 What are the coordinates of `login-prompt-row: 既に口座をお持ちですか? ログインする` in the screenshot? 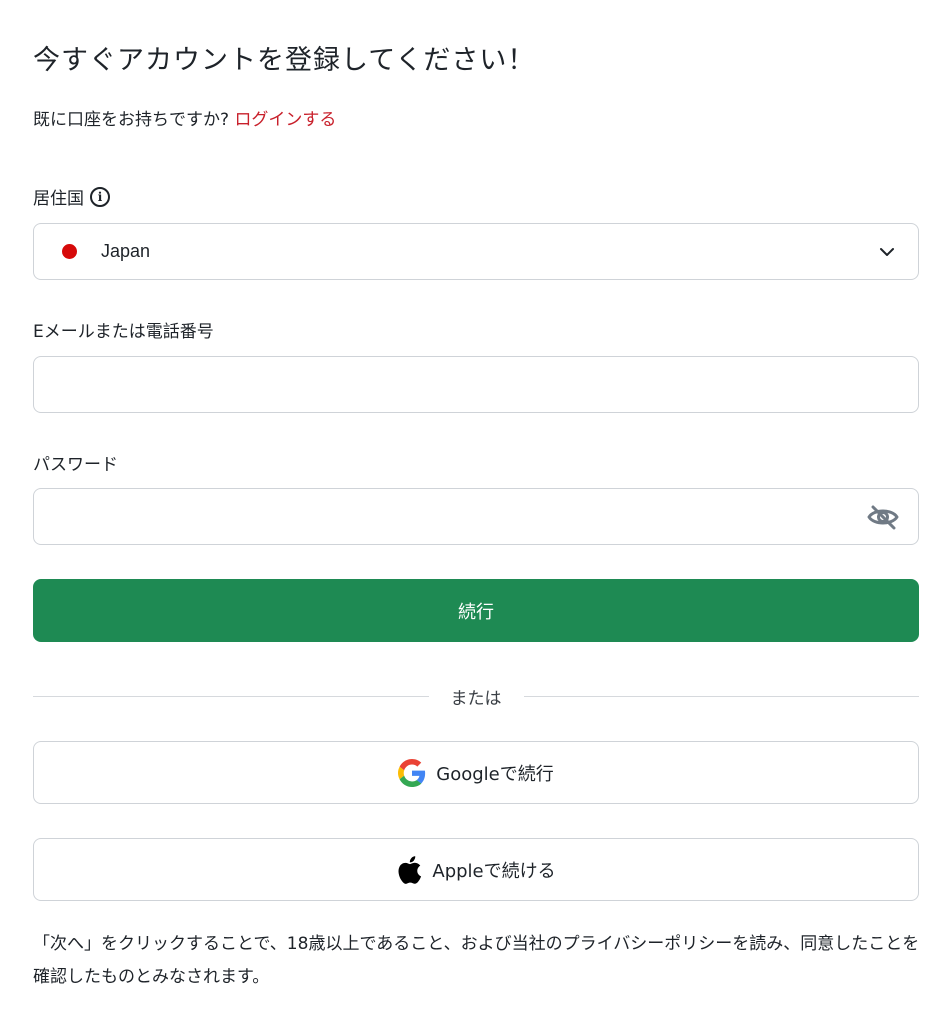 It's located at (184, 117).